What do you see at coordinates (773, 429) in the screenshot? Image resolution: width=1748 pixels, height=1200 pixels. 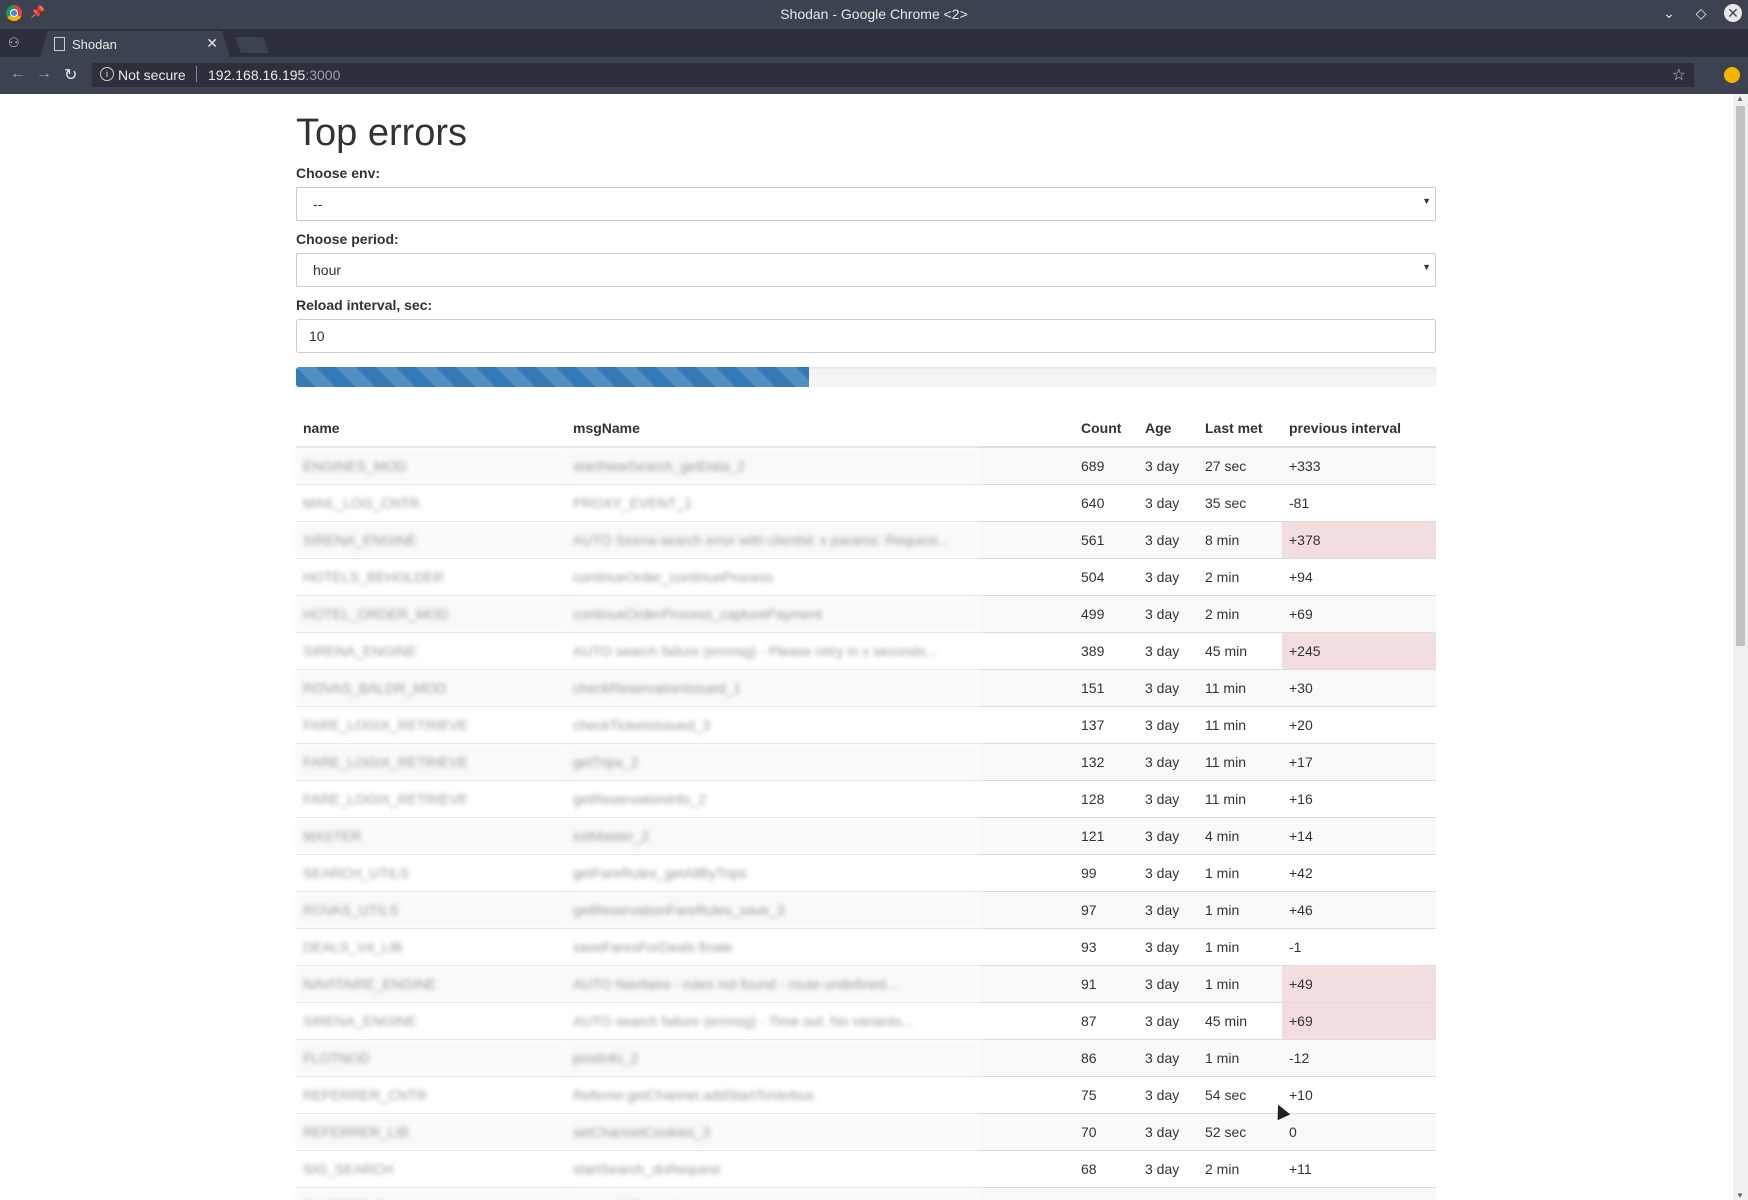 I see `column-header-msgname: msgName` at bounding box center [773, 429].